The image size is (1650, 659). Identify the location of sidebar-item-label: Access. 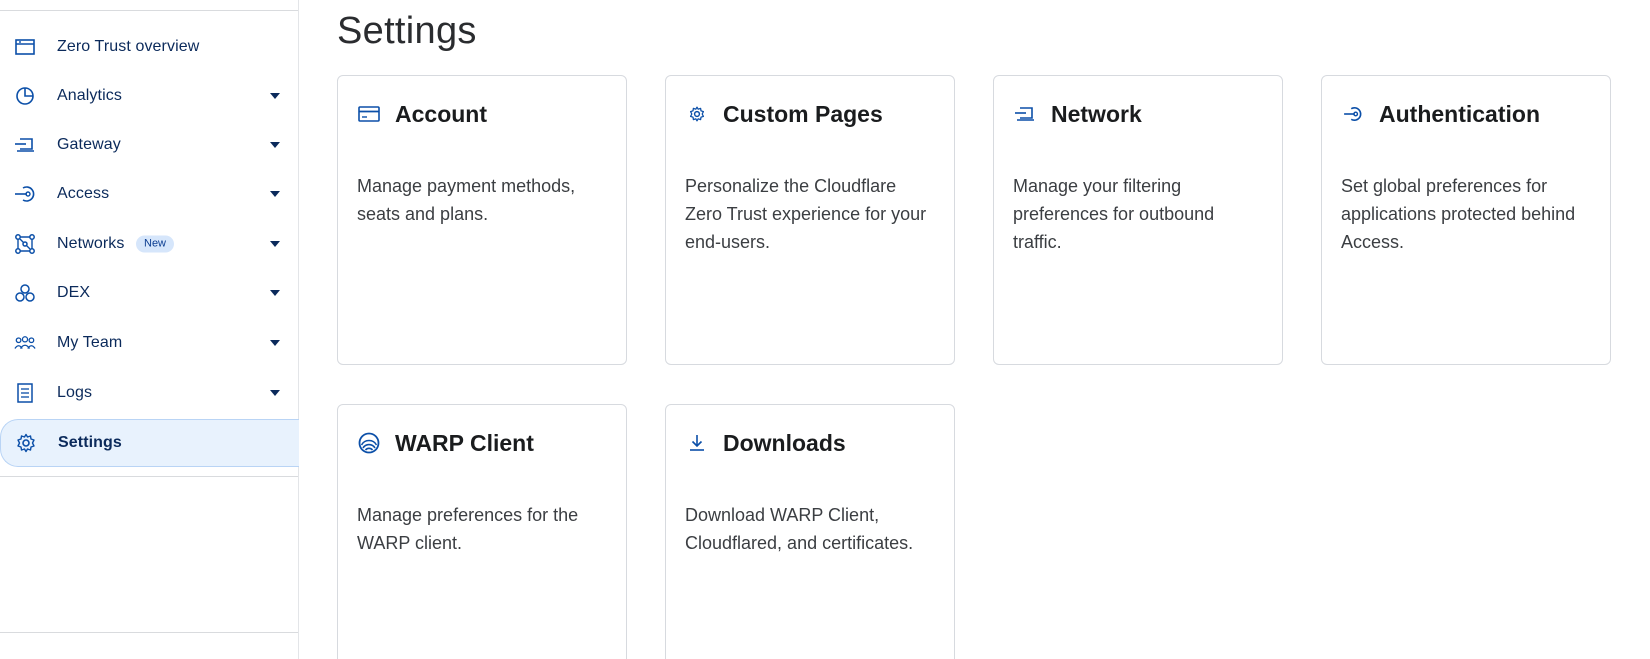
(83, 193).